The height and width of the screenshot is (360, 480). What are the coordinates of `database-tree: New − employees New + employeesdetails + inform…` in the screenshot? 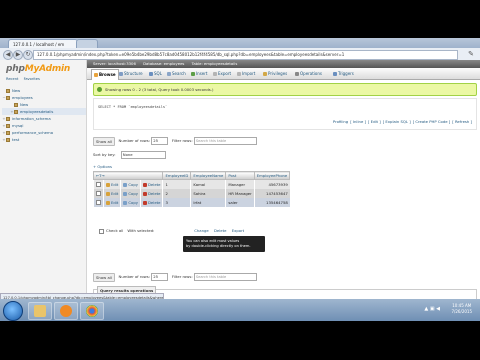 It's located at (44, 115).